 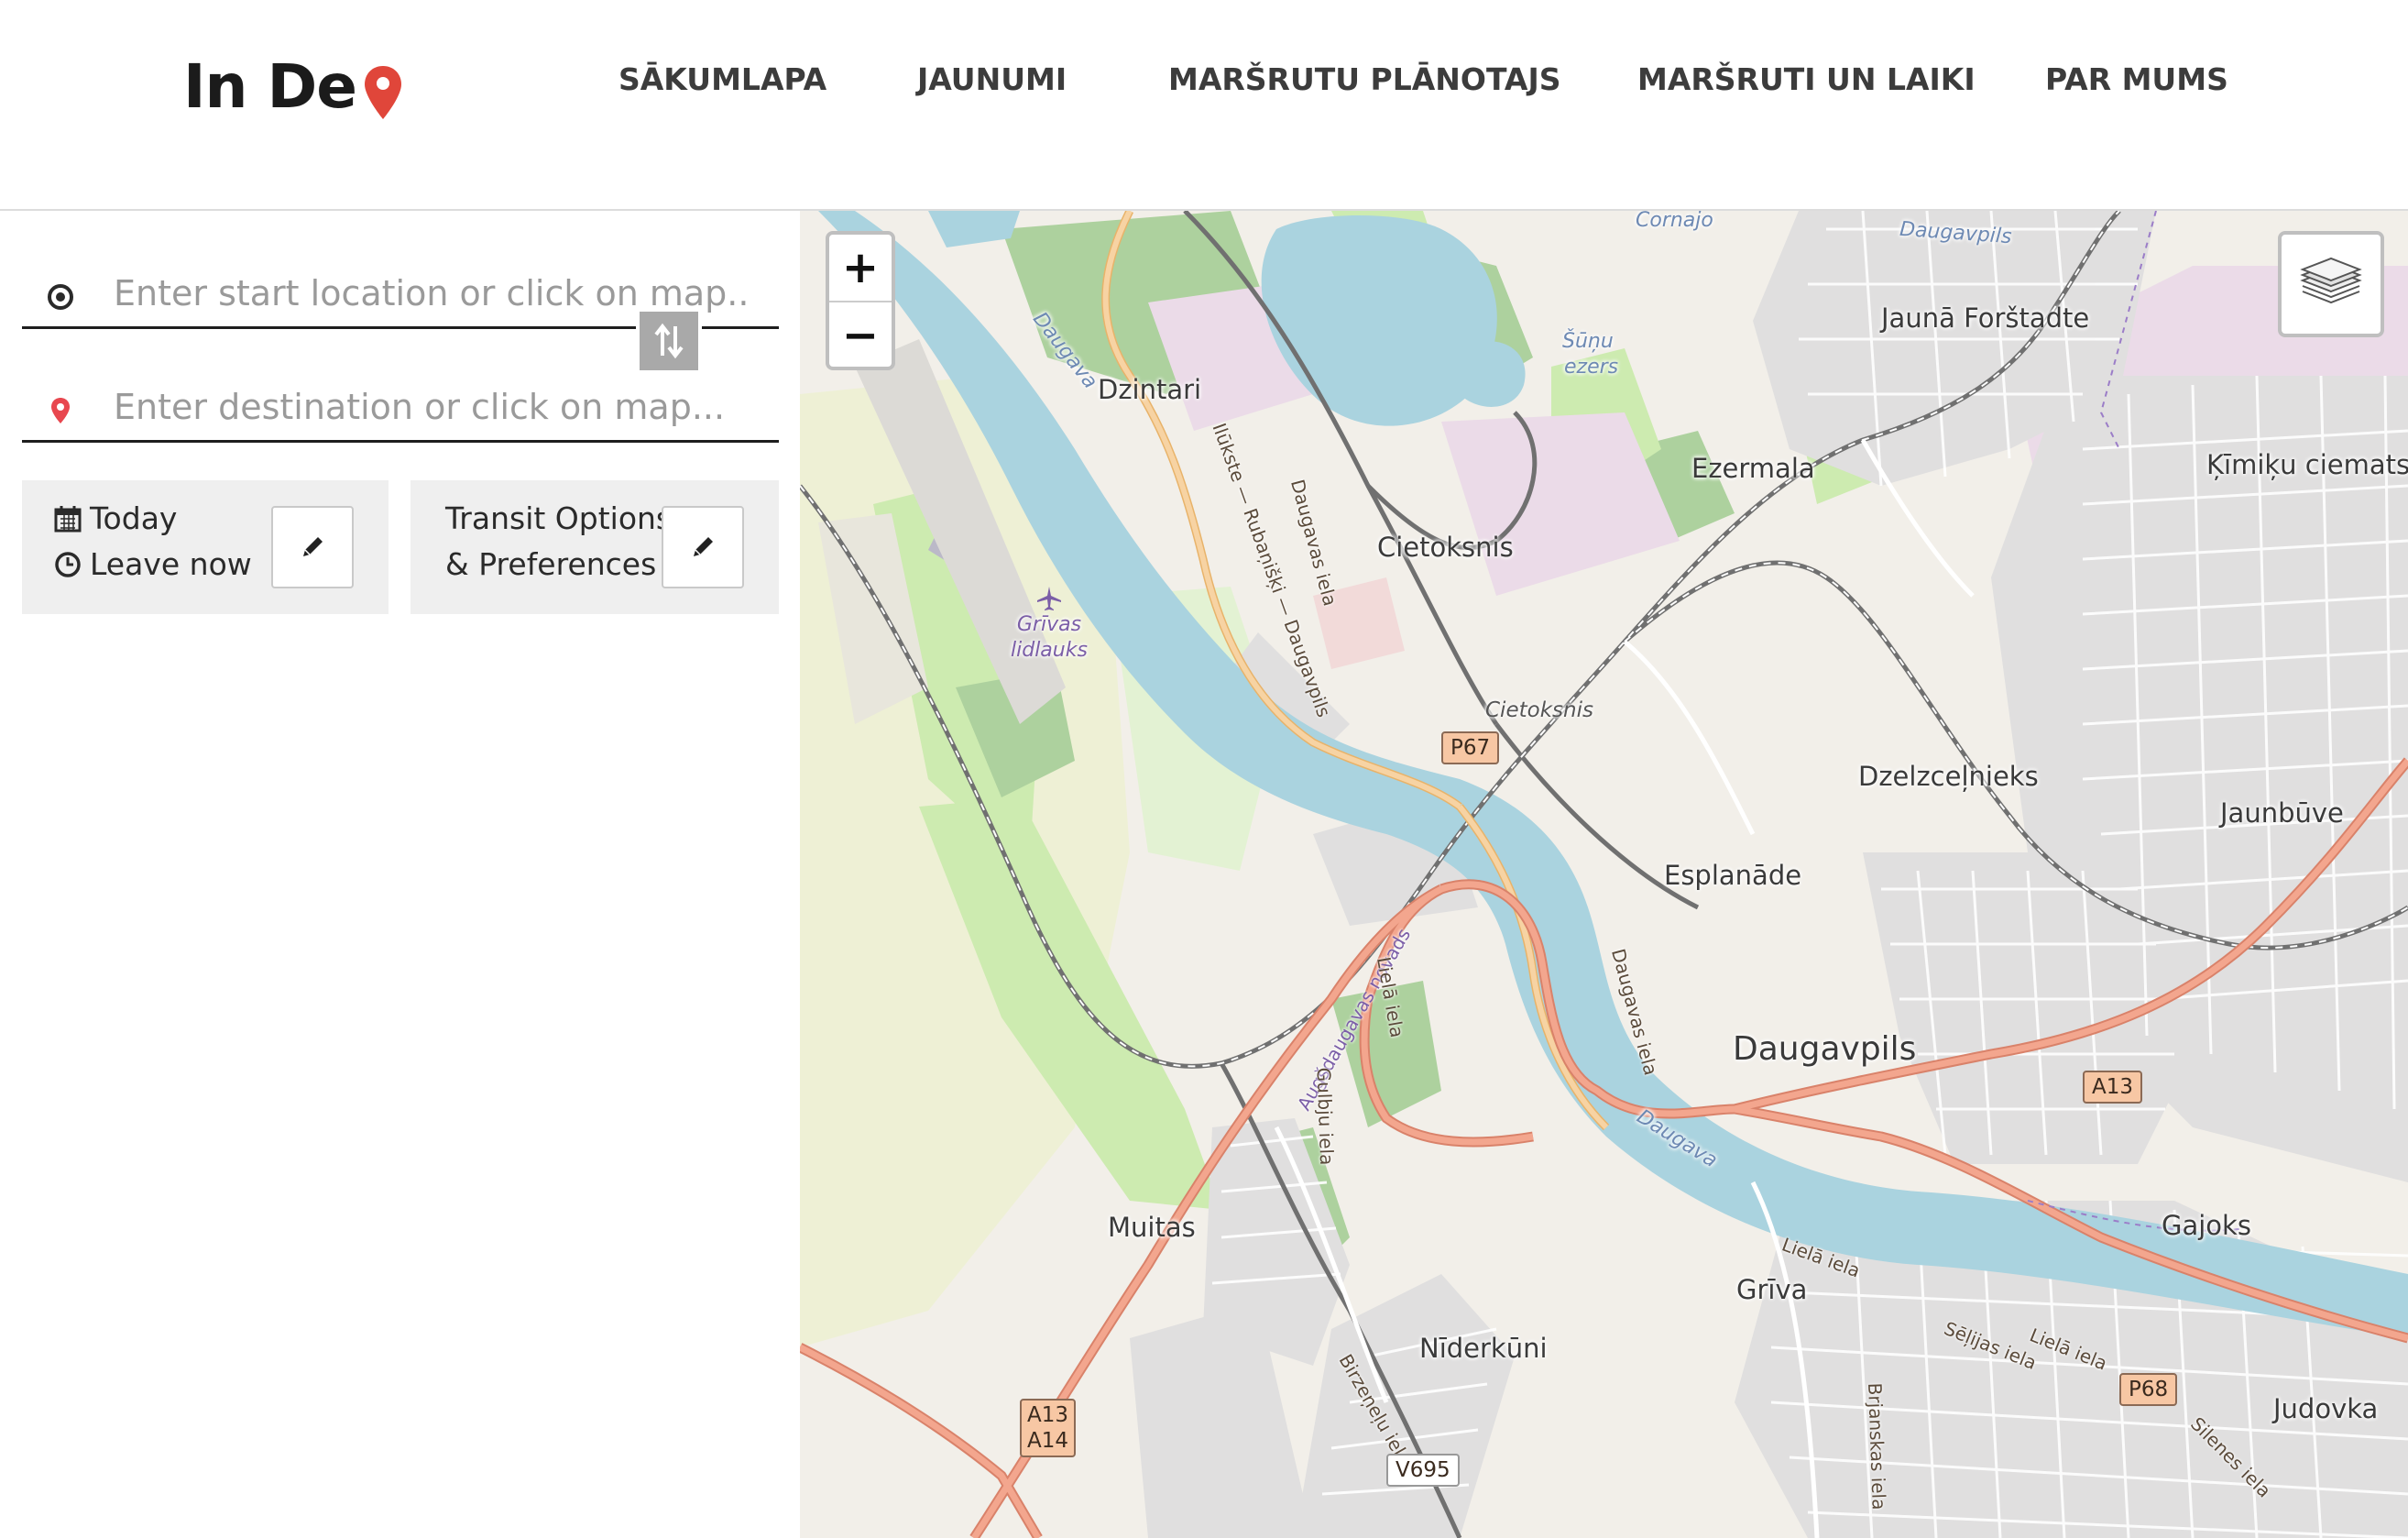 What do you see at coordinates (1365, 80) in the screenshot?
I see `nav-link-route-planner: MARŠRUTU PLĀNOTAJS` at bounding box center [1365, 80].